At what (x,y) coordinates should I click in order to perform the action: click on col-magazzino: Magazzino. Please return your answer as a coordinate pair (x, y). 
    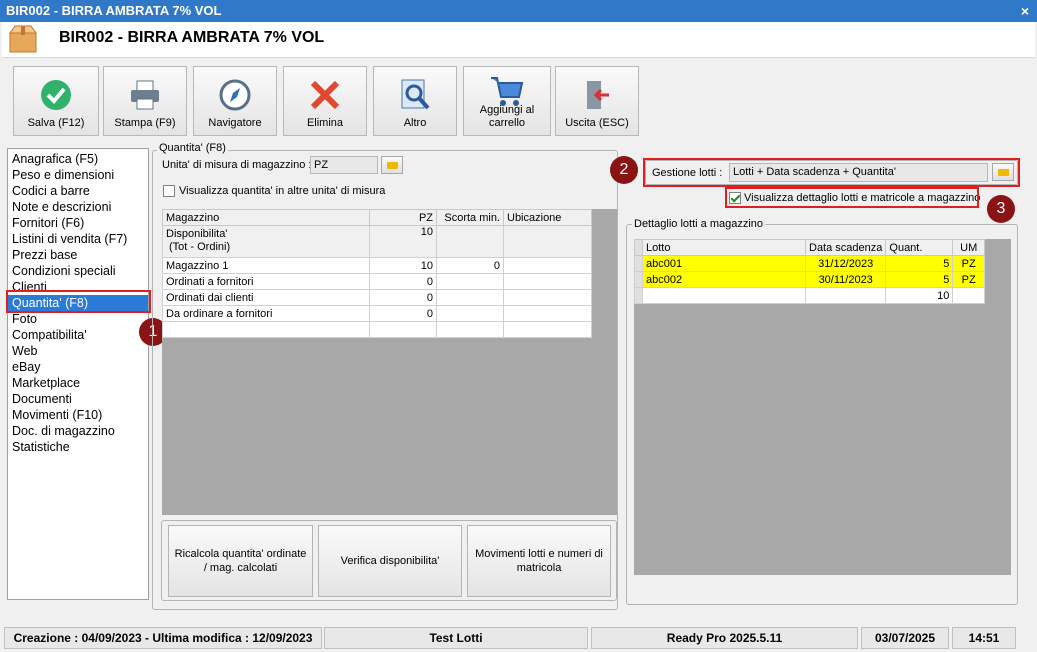
    Looking at the image, I should click on (266, 217).